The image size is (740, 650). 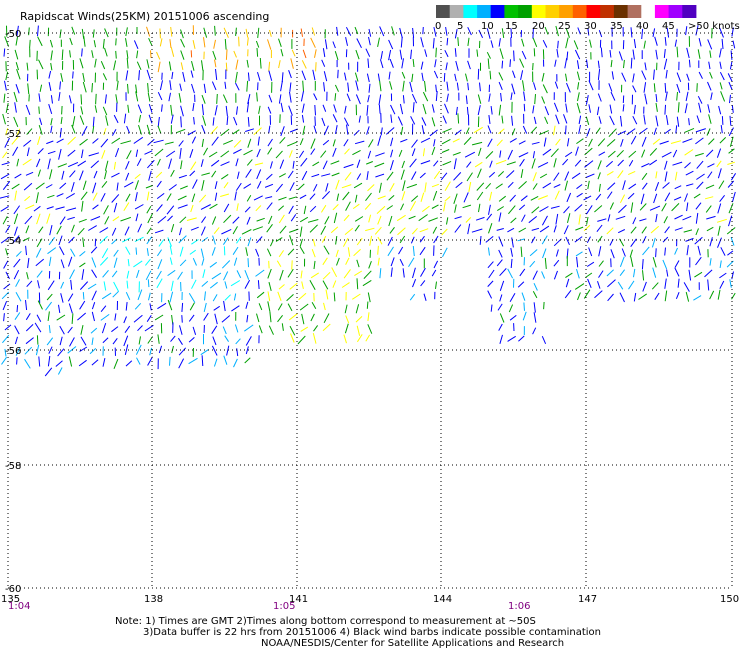 What do you see at coordinates (443, 11) in the screenshot?
I see `legend-swatch` at bounding box center [443, 11].